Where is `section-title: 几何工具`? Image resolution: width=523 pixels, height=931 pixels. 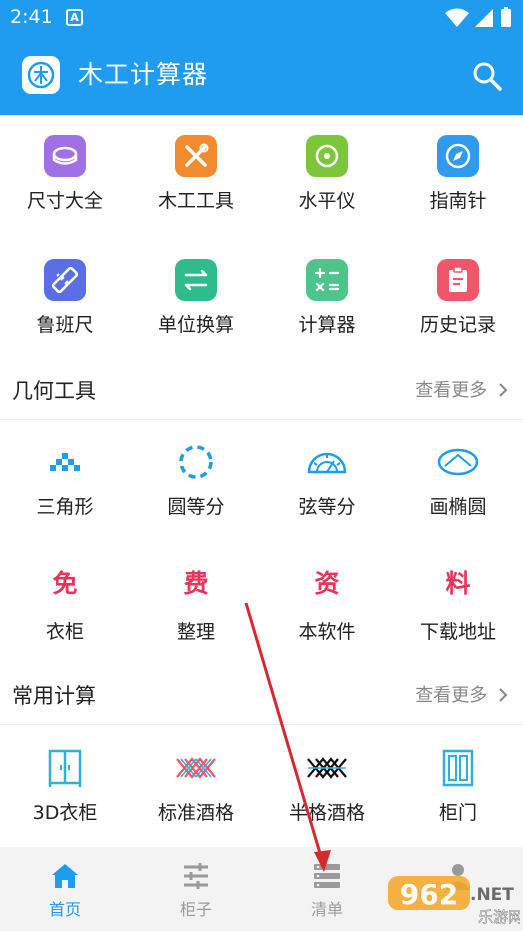
section-title: 几何工具 is located at coordinates (54, 391).